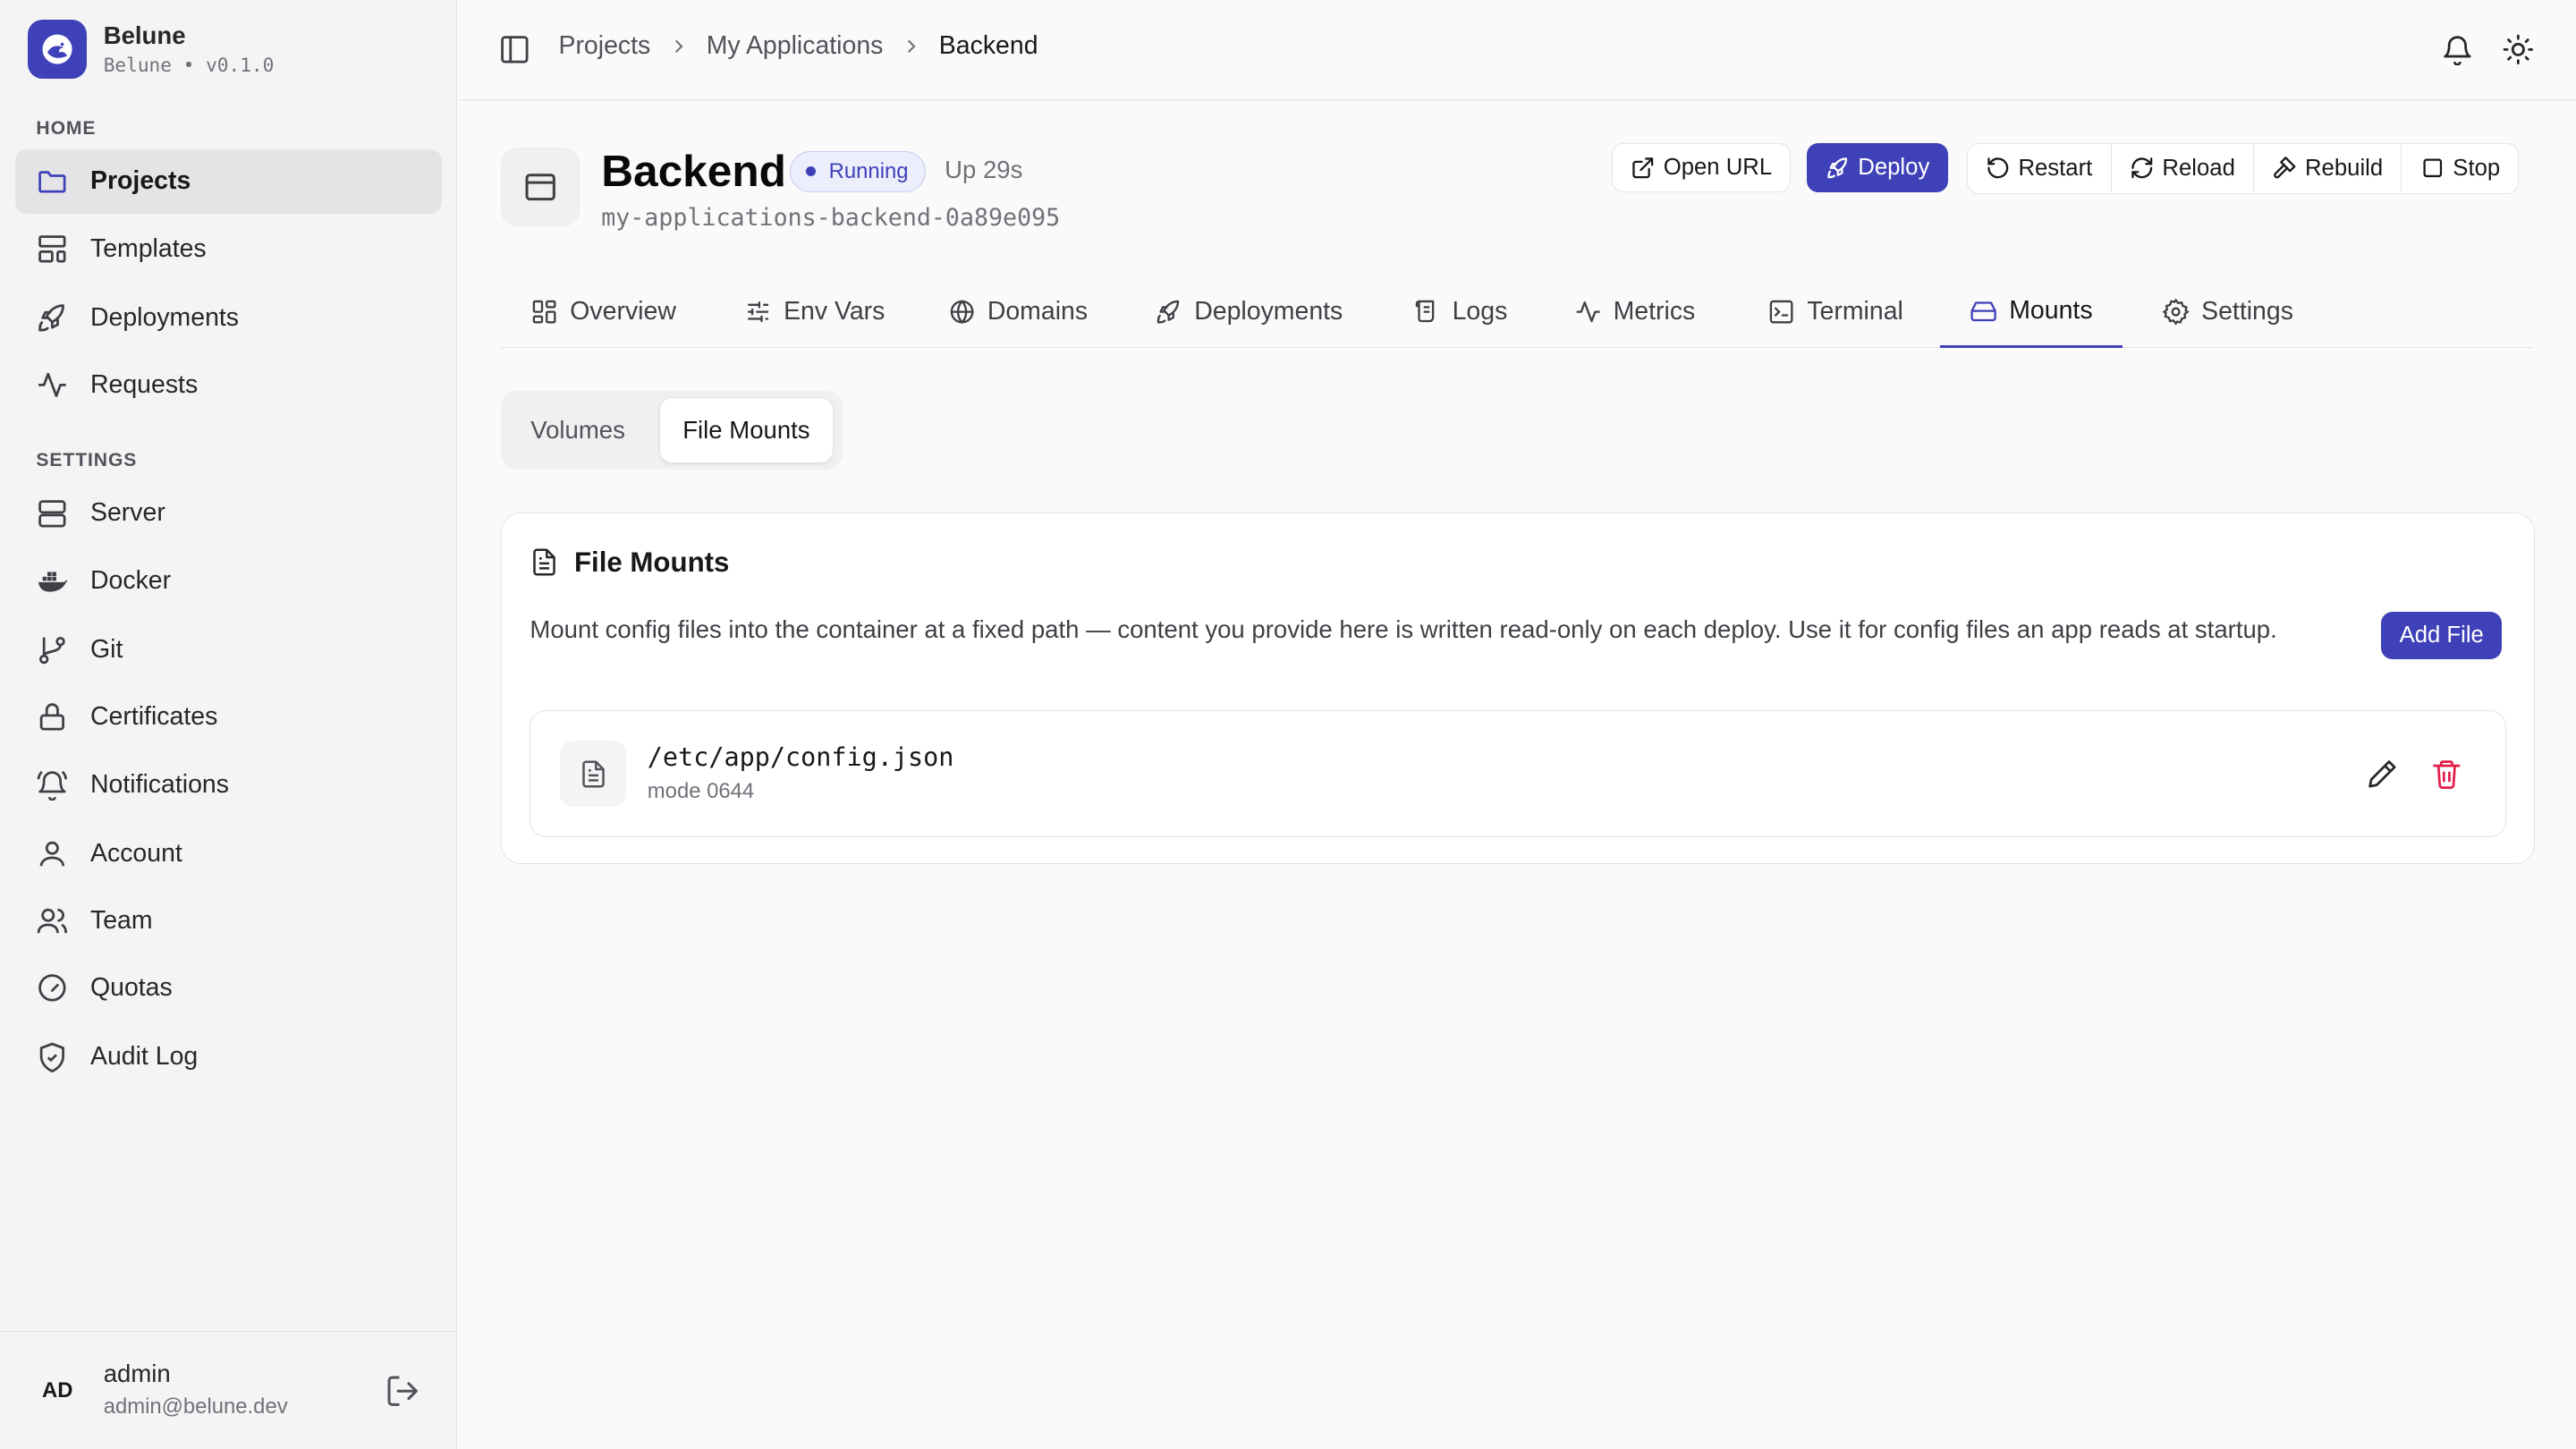 Image resolution: width=2576 pixels, height=1449 pixels. What do you see at coordinates (2442, 636) in the screenshot?
I see `add-file-button: Add File` at bounding box center [2442, 636].